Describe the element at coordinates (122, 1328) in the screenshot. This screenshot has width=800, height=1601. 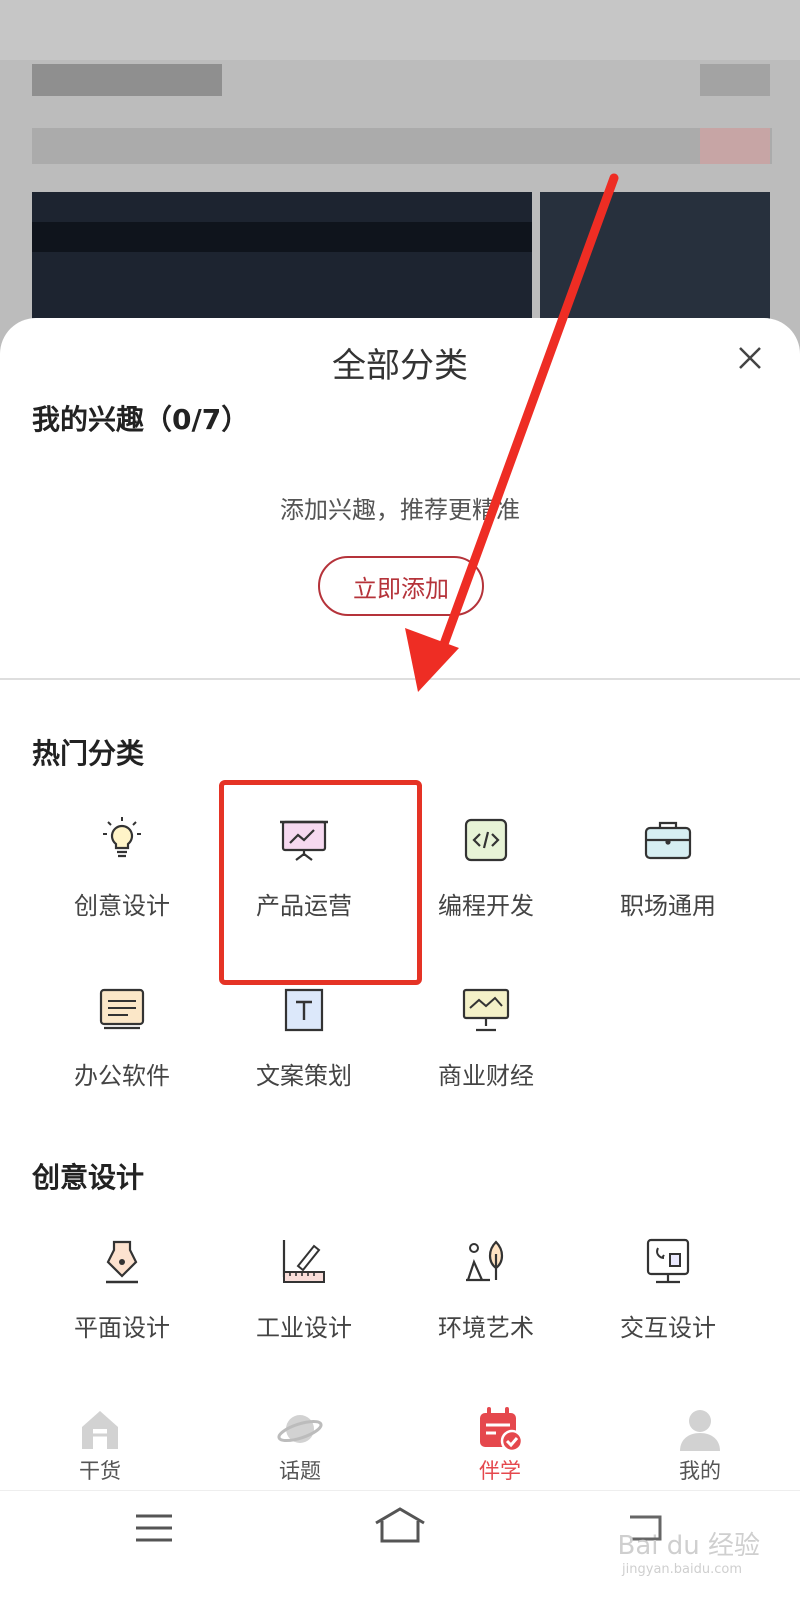
I see `category-label: 平面设计` at that location.